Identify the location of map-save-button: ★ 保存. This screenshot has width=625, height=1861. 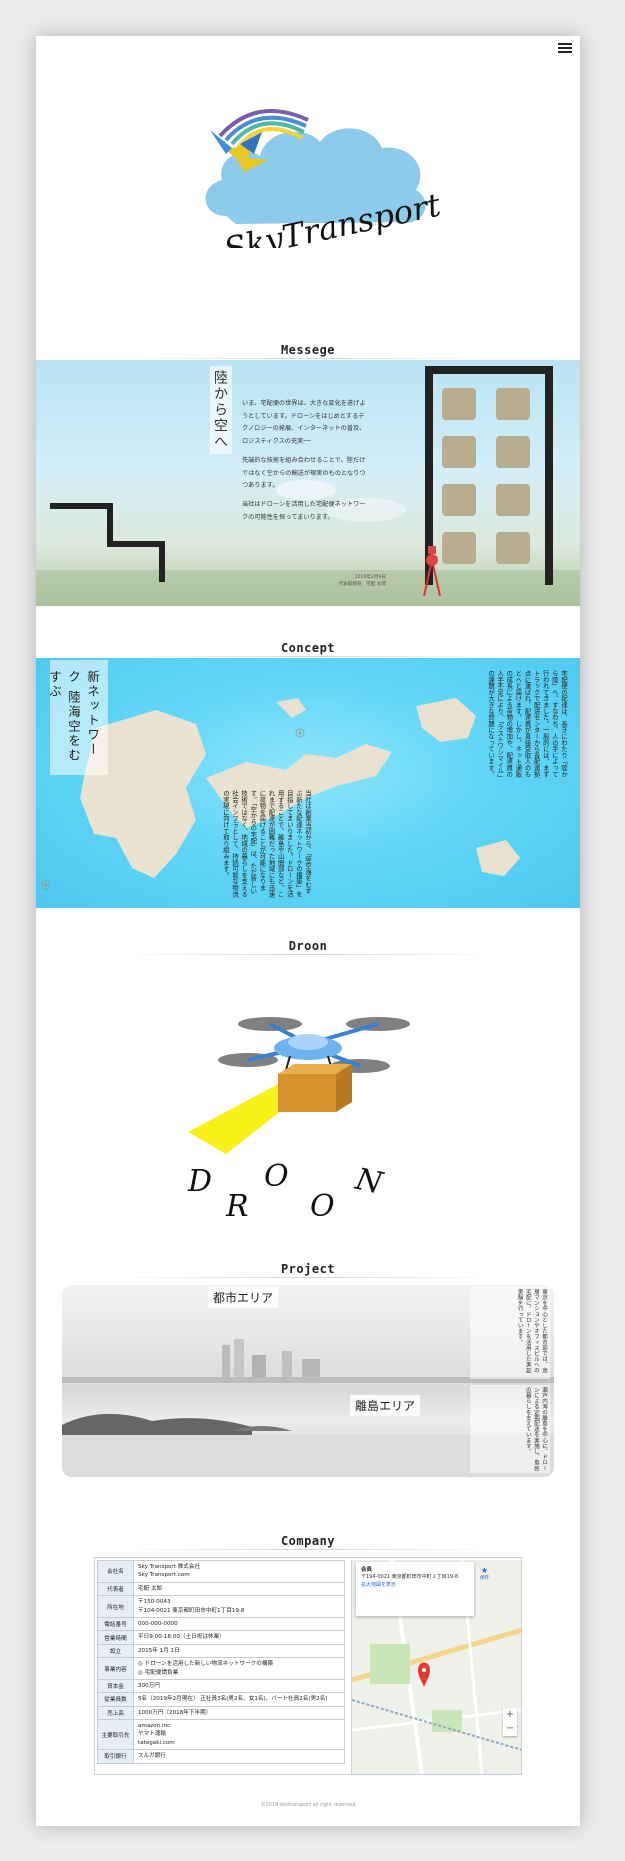
(484, 1573).